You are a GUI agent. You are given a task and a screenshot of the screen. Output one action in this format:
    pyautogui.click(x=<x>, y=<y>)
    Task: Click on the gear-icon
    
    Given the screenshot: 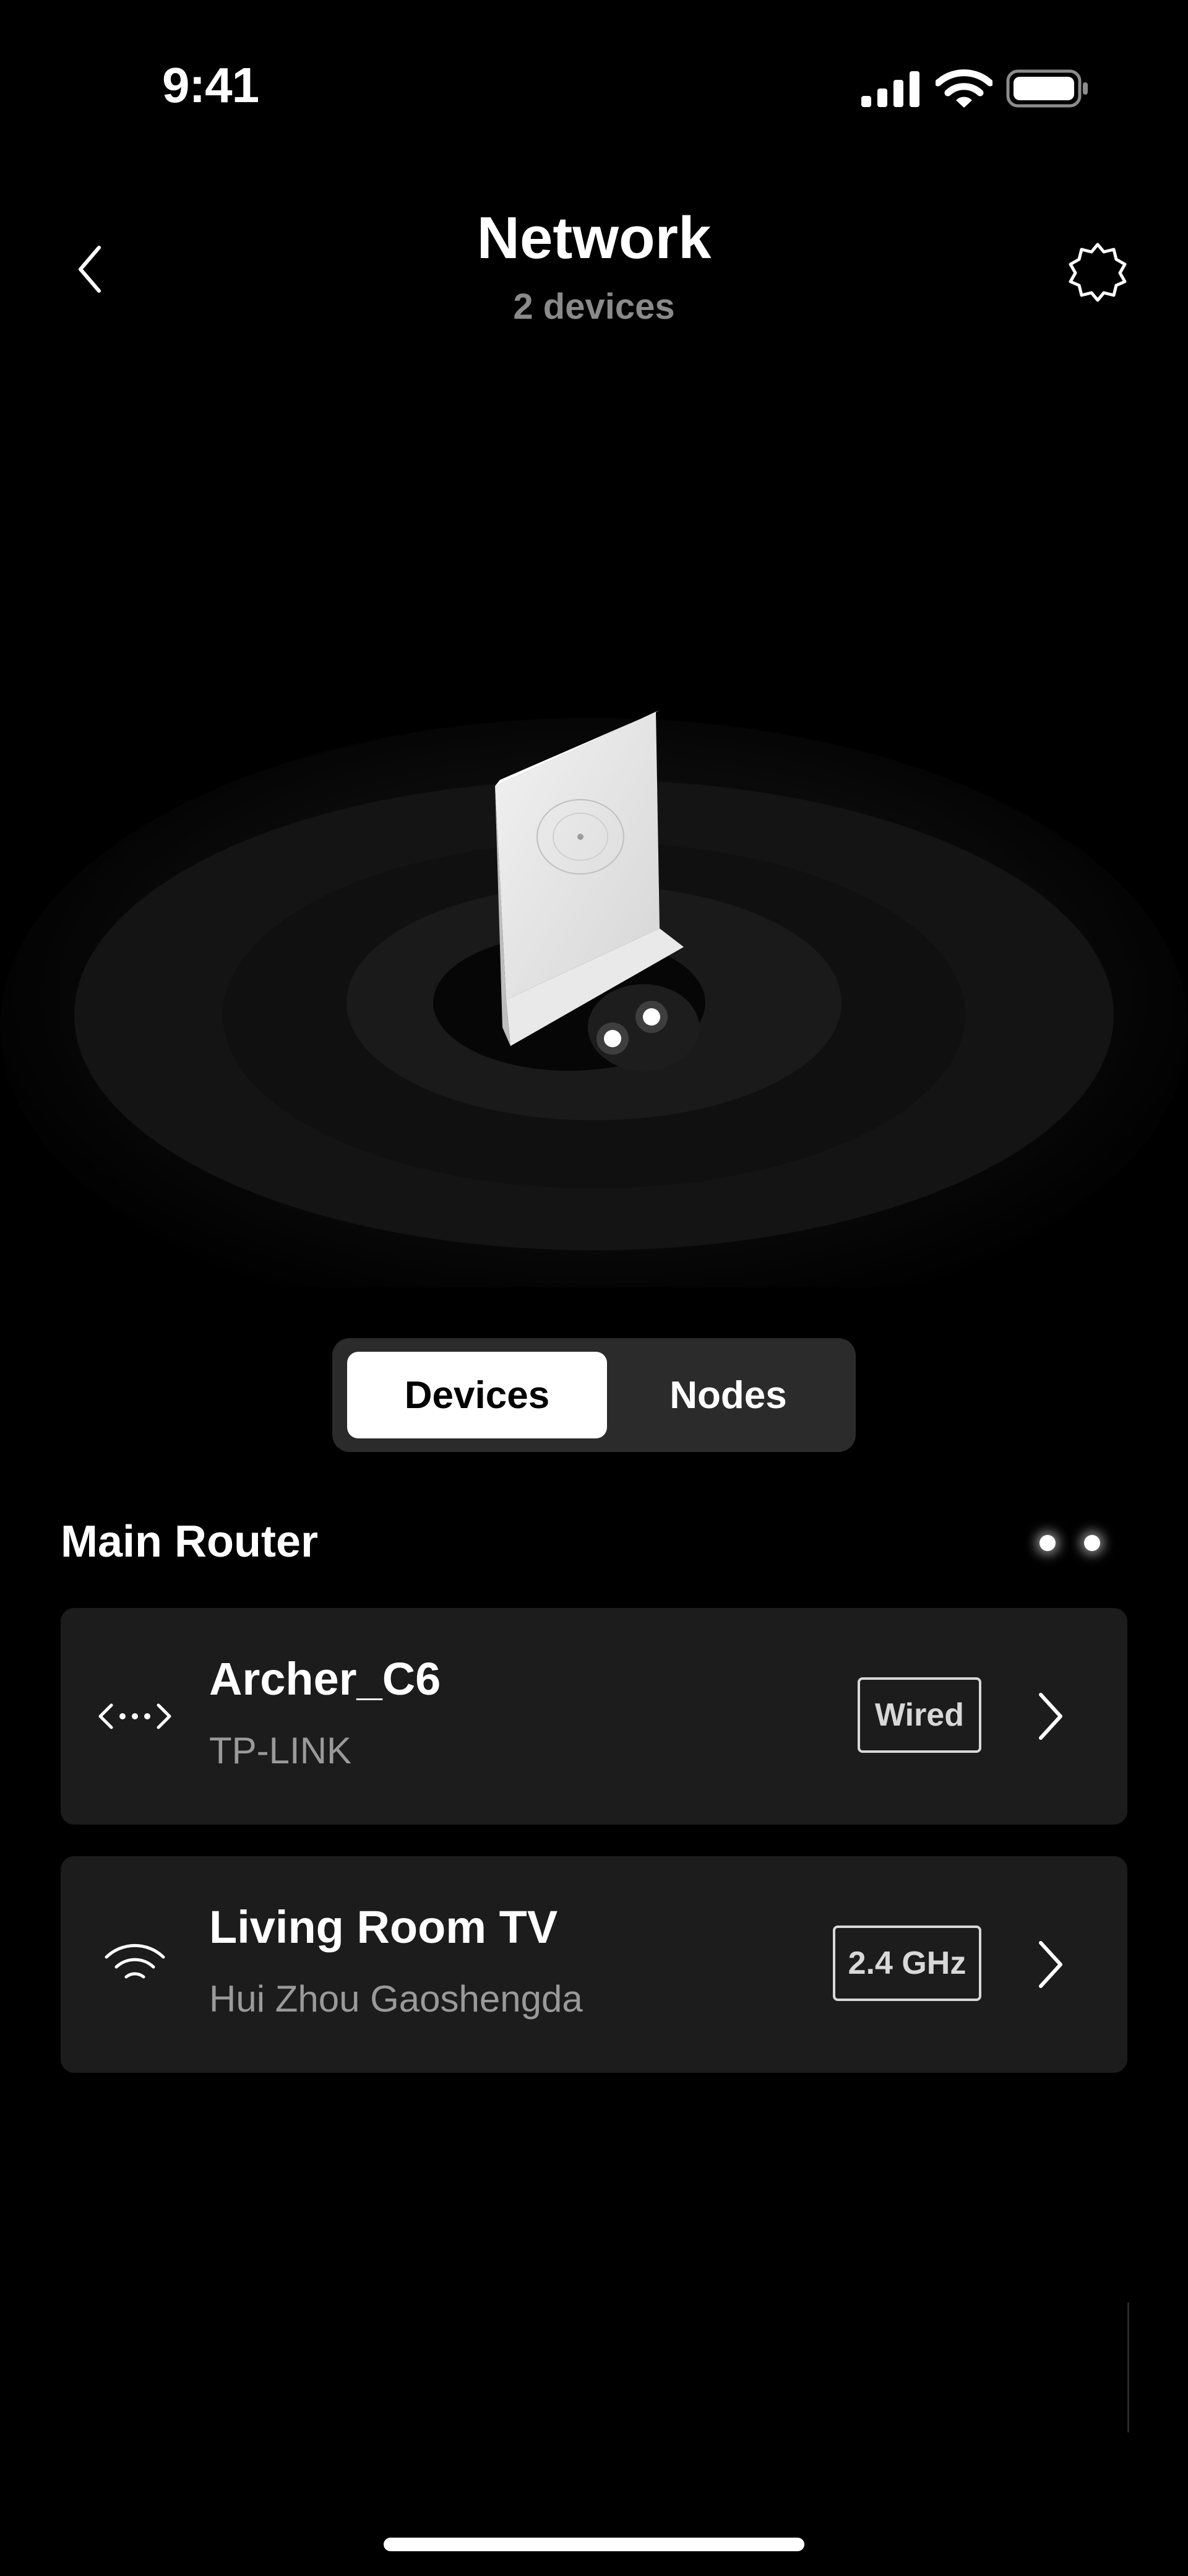 What is the action you would take?
    pyautogui.click(x=1098, y=272)
    